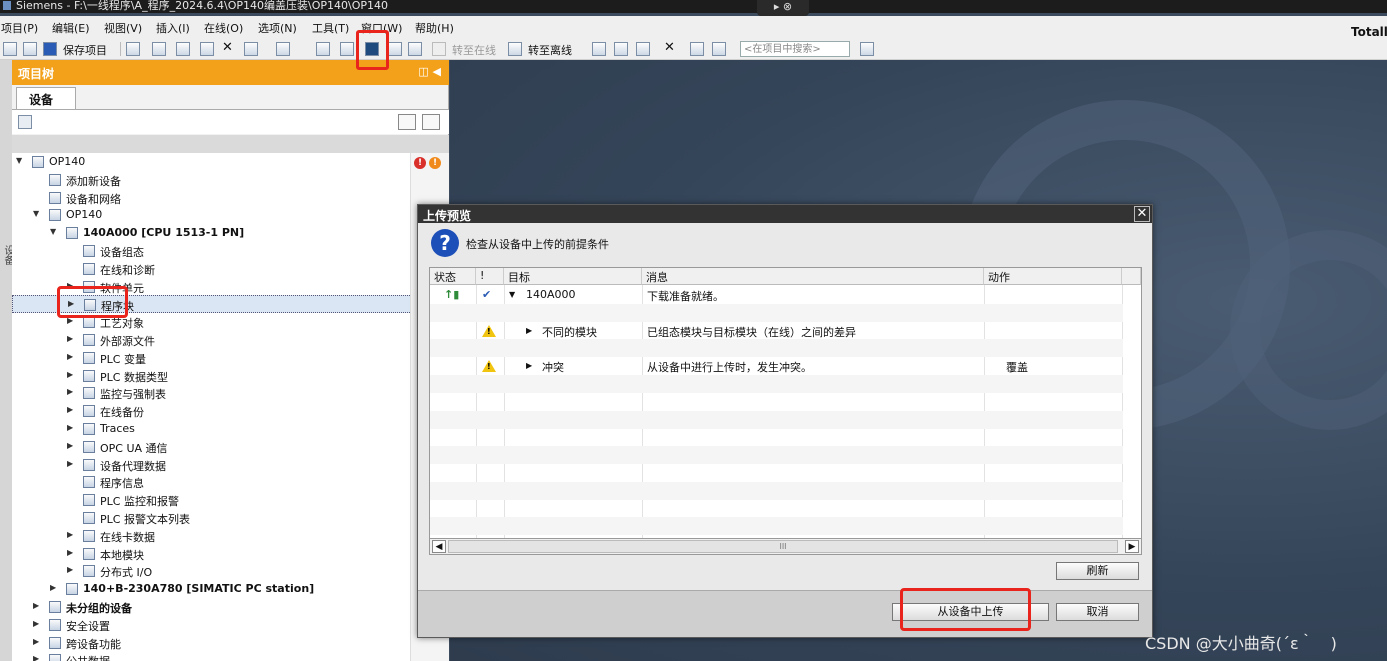 The image size is (1387, 661). Describe the element at coordinates (407, 122) in the screenshot. I see `tree-view-icon` at that location.